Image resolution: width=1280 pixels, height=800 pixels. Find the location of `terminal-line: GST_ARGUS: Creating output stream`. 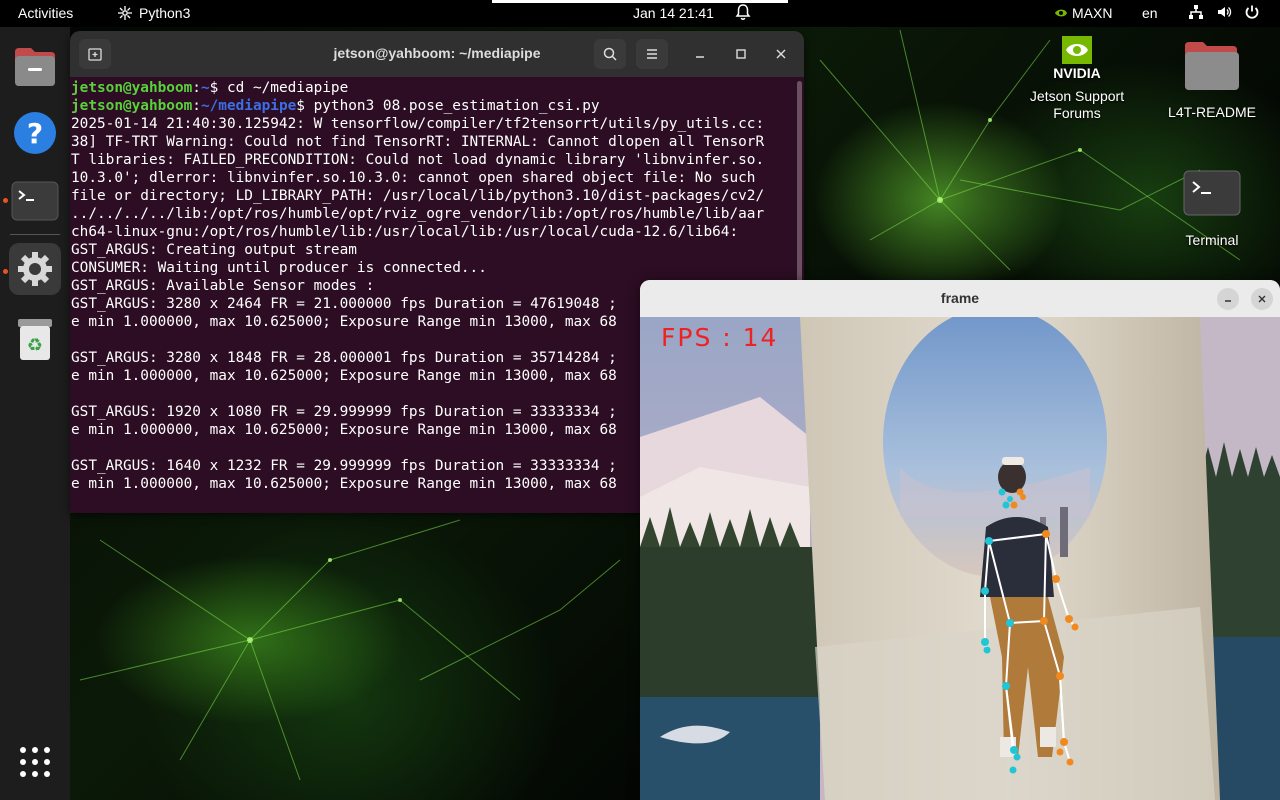

terminal-line: GST_ARGUS: Creating output stream is located at coordinates (214, 250).